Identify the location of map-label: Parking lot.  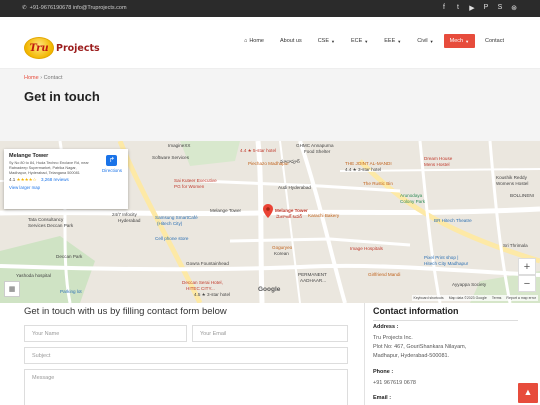
(71, 291).